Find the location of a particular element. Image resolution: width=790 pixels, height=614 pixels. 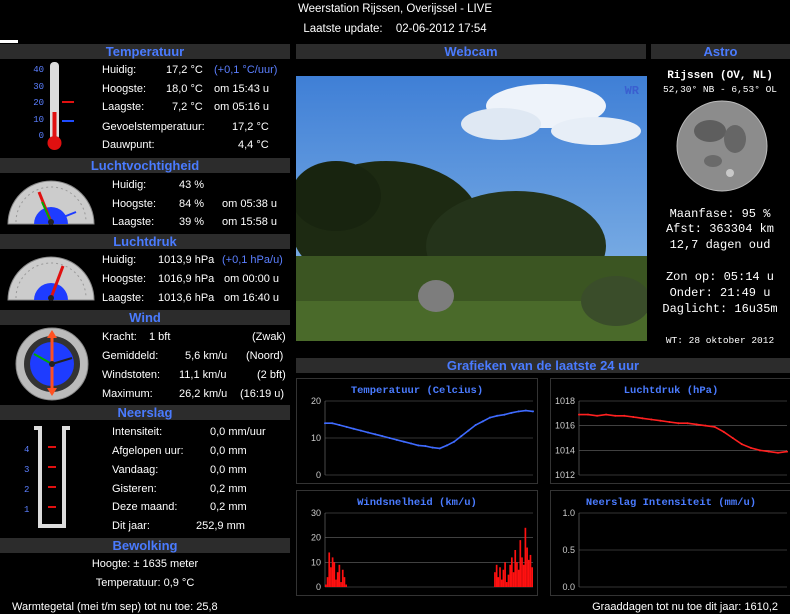

last-update: Laatste update: 02-06-2012 17:54 is located at coordinates (395, 29).